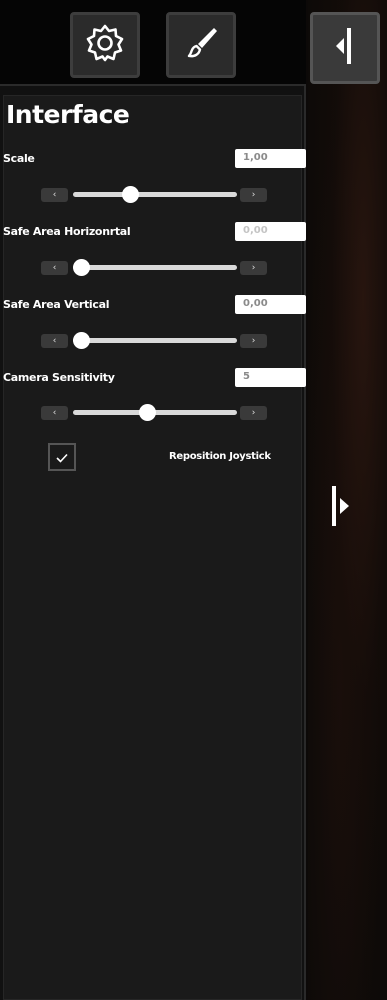 Image resolution: width=387 pixels, height=1000 pixels. What do you see at coordinates (147, 412) in the screenshot?
I see `camera-sensitivity-slider-handle` at bounding box center [147, 412].